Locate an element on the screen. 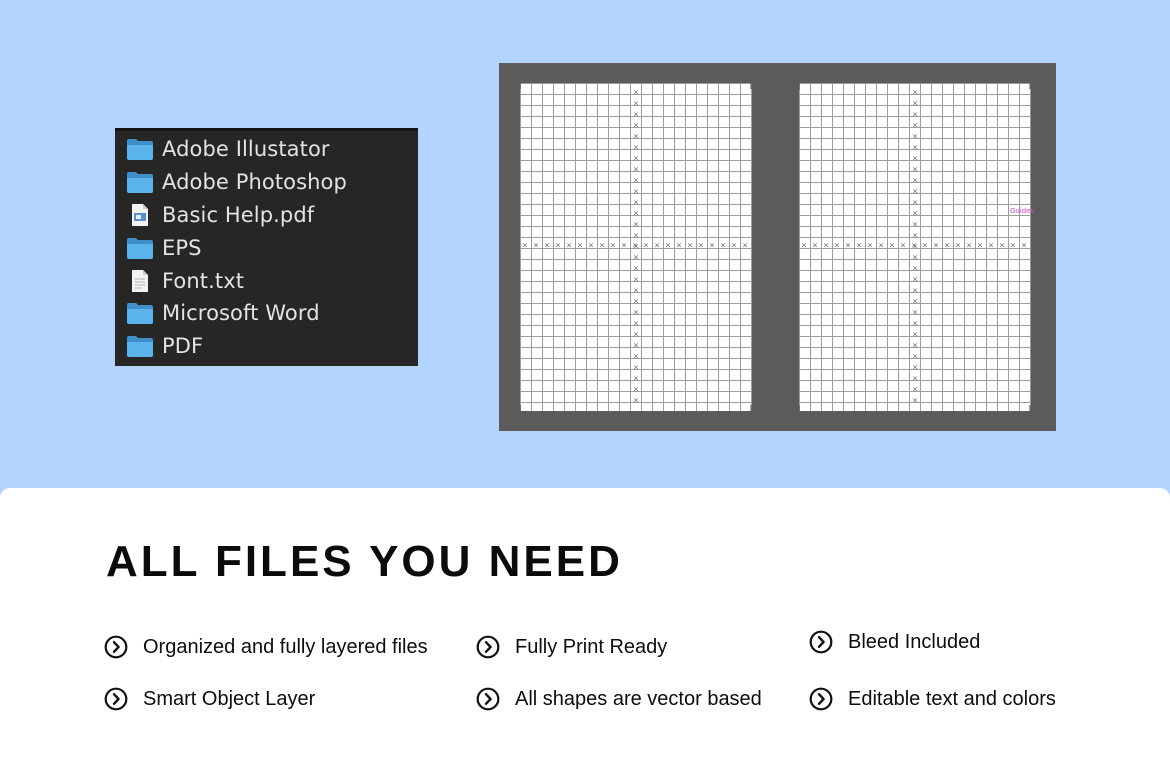 The height and width of the screenshot is (780, 1170). feature-item-print-ready: Fully Print Ready is located at coordinates (571, 647).